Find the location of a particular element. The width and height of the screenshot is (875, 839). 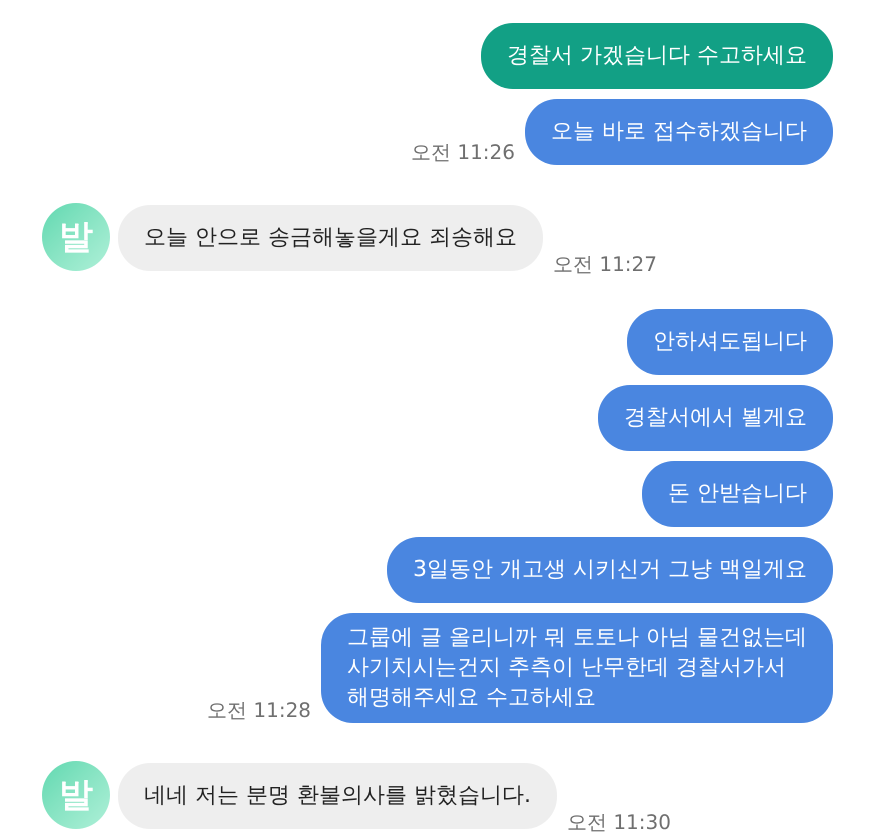

message-bubble: 오늘 안으로 송금해놓을게요 죄송해요 is located at coordinates (330, 238).